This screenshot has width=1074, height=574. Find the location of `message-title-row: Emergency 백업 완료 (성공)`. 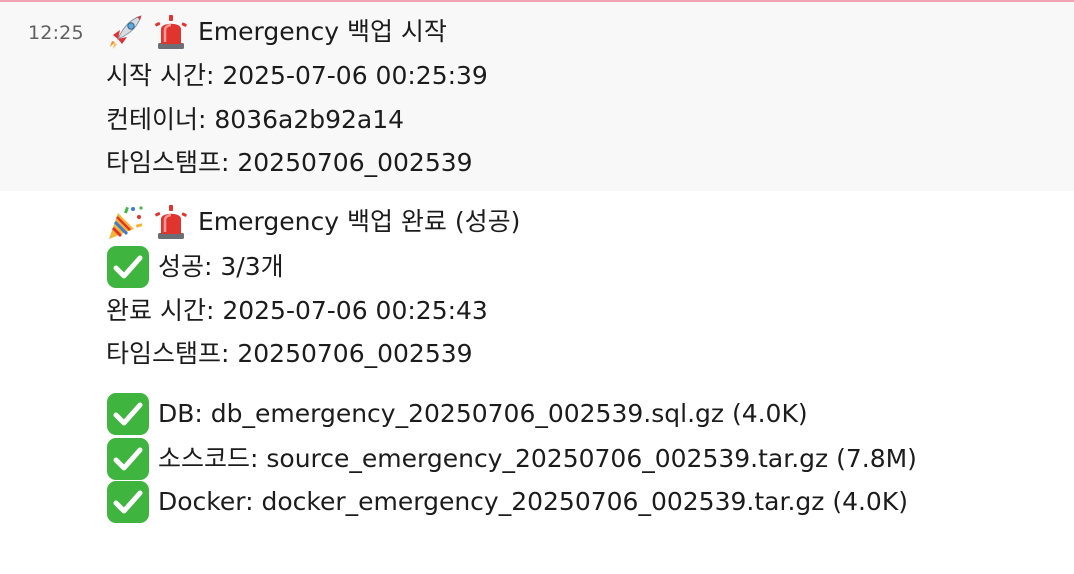

message-title-row: Emergency 백업 완료 (성공) is located at coordinates (313, 222).